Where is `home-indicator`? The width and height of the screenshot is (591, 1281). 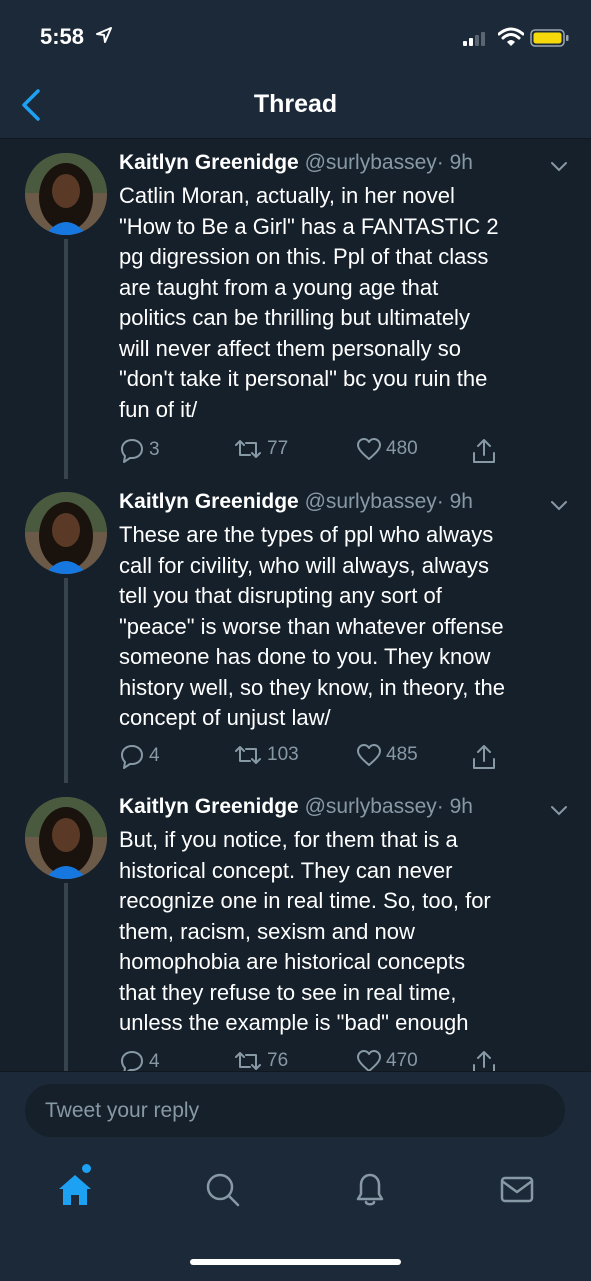 home-indicator is located at coordinates (295, 1262).